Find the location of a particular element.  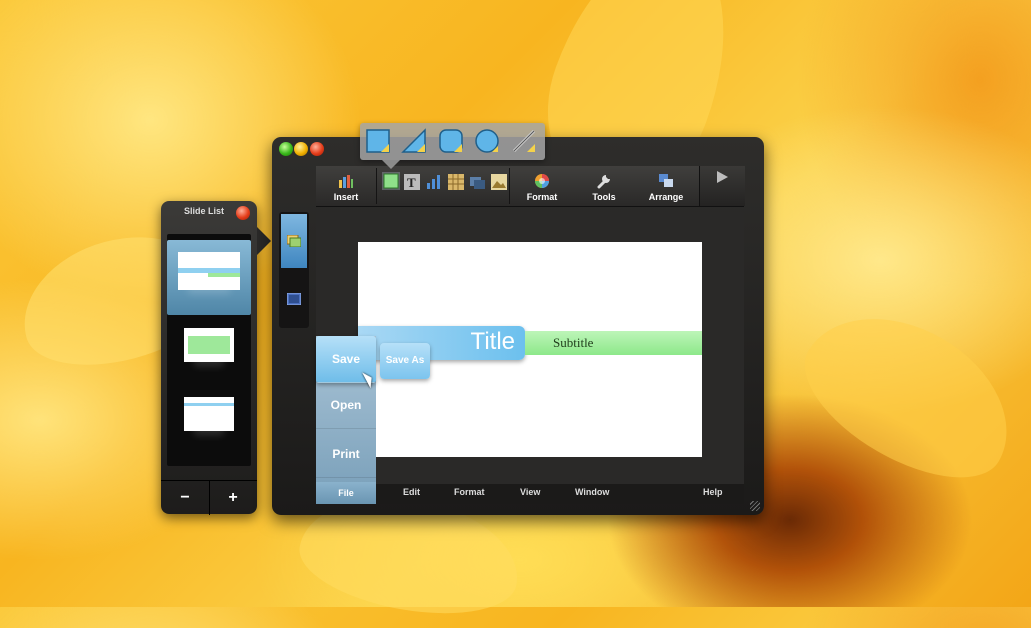

insert-button: Insert is located at coordinates (346, 186).